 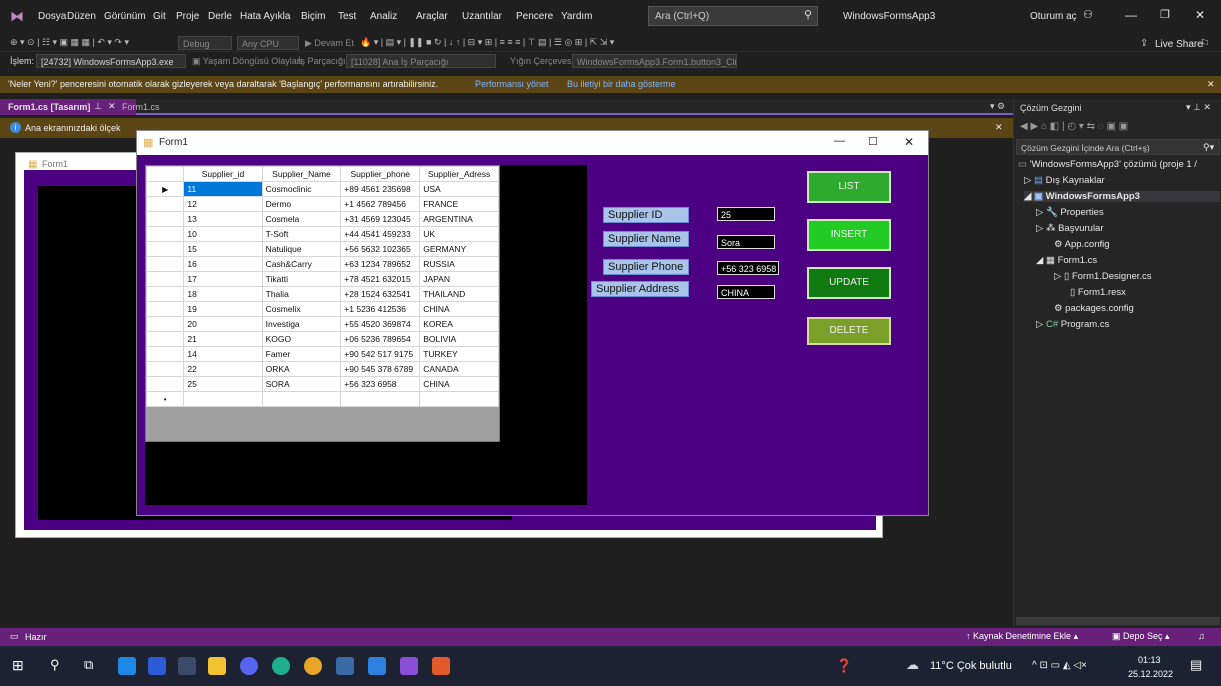 What do you see at coordinates (329, 43) in the screenshot?
I see `continue-button: ▶ Devam Et` at bounding box center [329, 43].